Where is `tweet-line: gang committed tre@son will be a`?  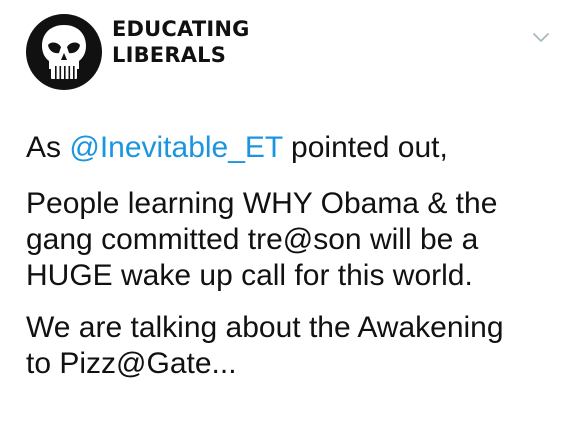
tweet-line: gang committed tre@son will be a is located at coordinates (252, 239).